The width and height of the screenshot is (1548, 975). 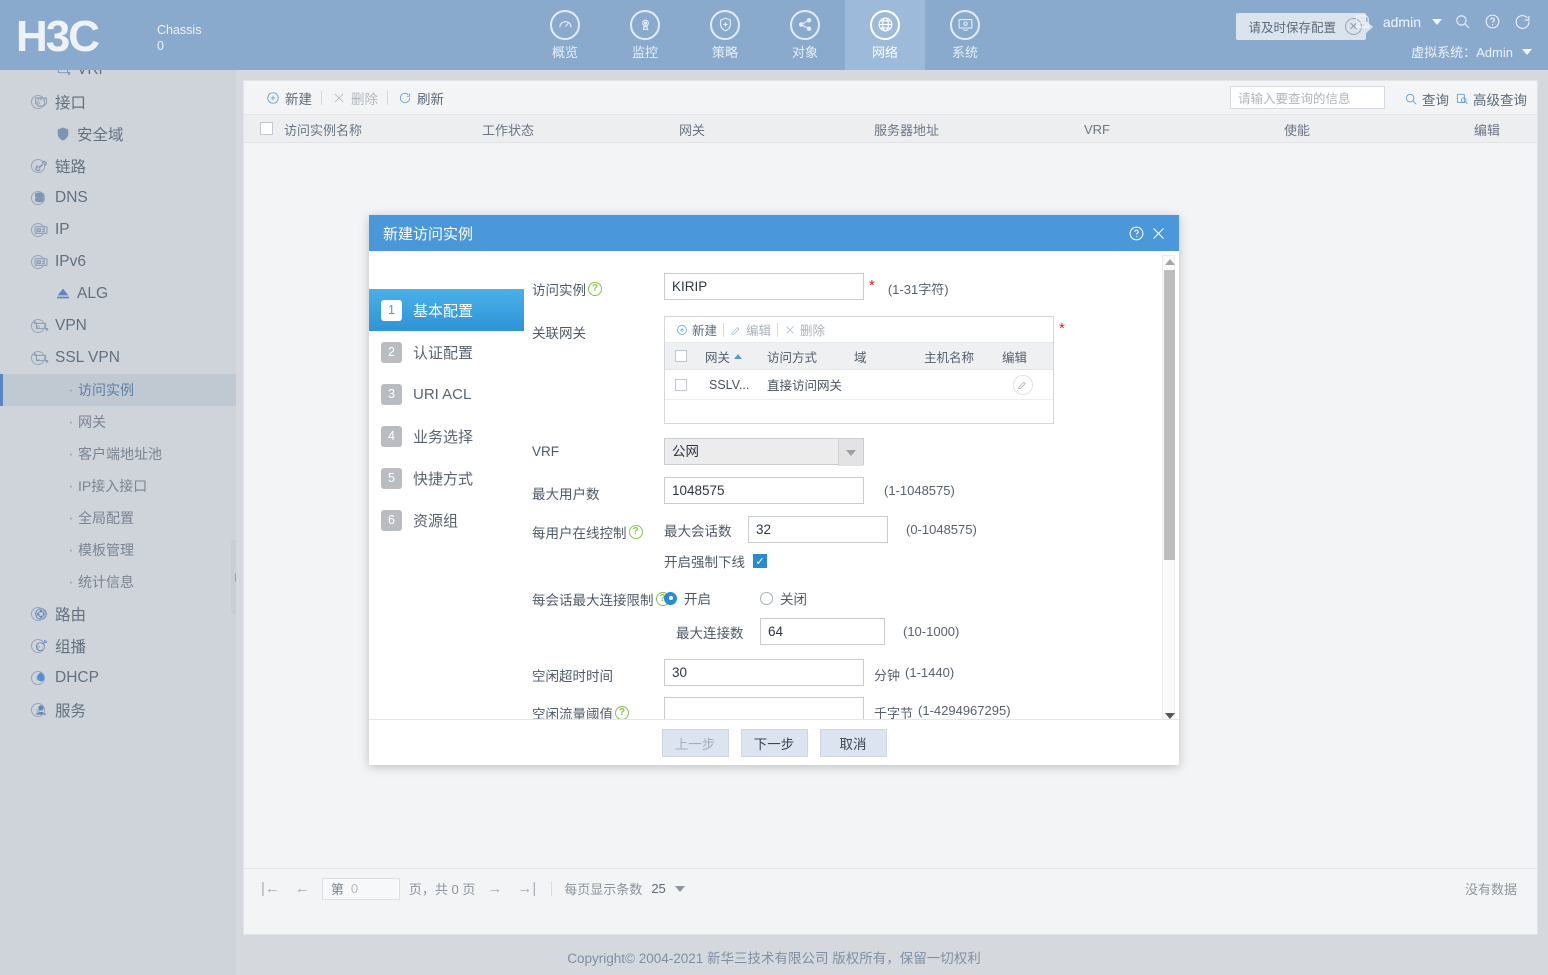 What do you see at coordinates (725, 35) in the screenshot?
I see `nav-item-policy: 策略` at bounding box center [725, 35].